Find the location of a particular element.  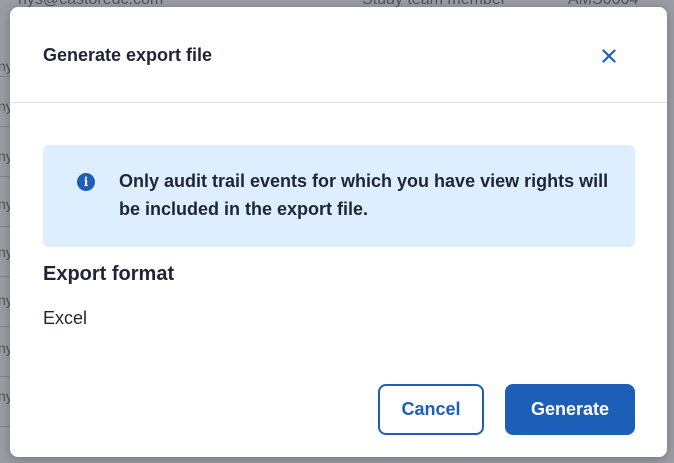

info-icon: i is located at coordinates (86, 182).